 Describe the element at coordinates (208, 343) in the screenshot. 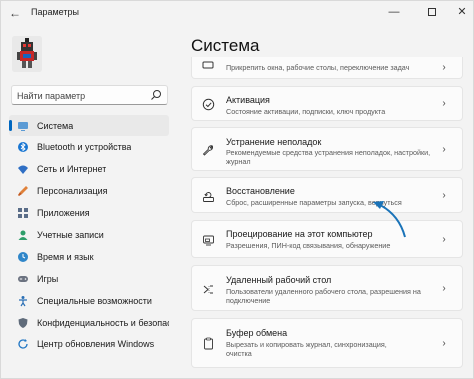

I see `clipboard-icon` at that location.